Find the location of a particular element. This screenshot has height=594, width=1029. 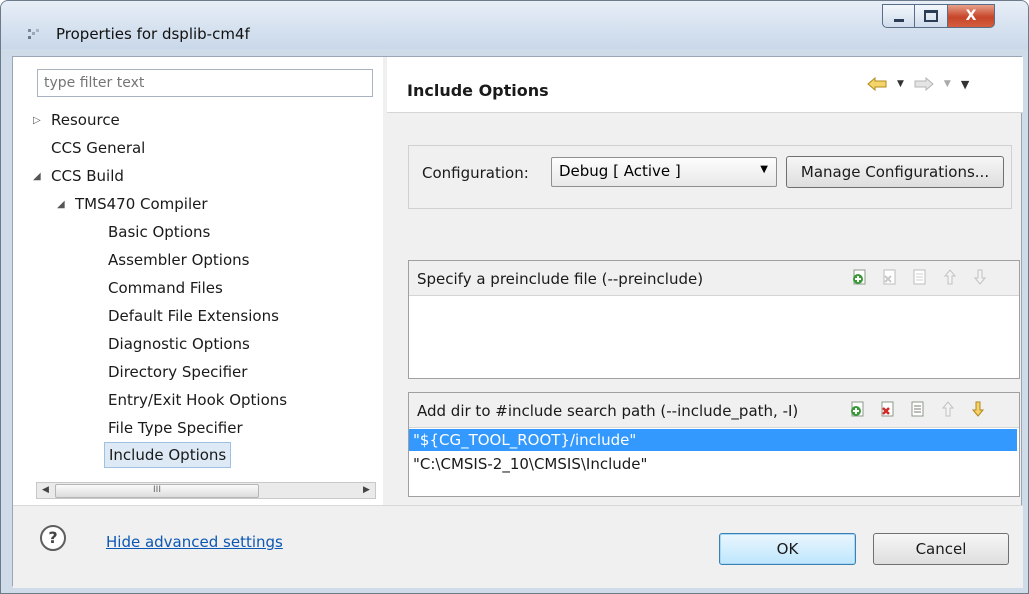

close-button: X is located at coordinates (971, 16).